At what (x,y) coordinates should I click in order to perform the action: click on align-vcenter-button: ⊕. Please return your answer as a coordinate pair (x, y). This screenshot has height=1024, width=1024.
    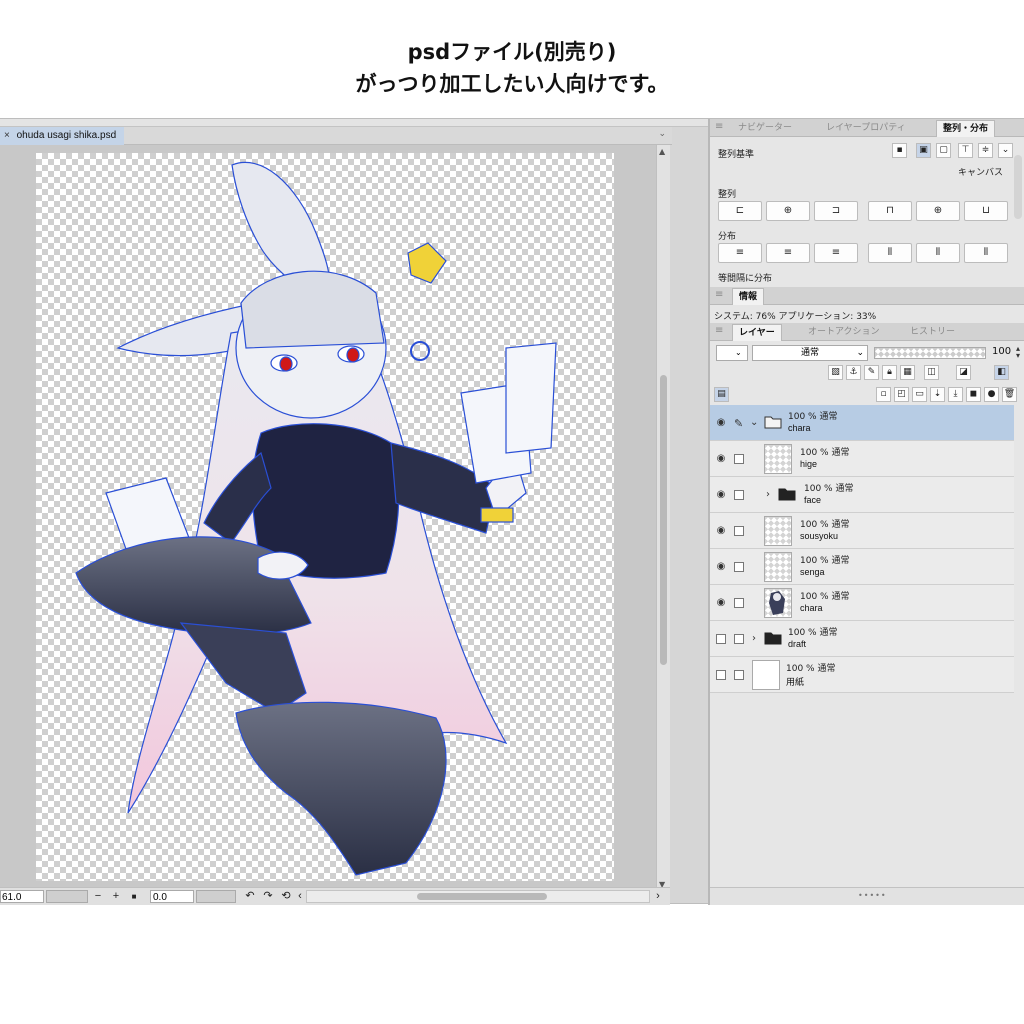
    Looking at the image, I should click on (938, 211).